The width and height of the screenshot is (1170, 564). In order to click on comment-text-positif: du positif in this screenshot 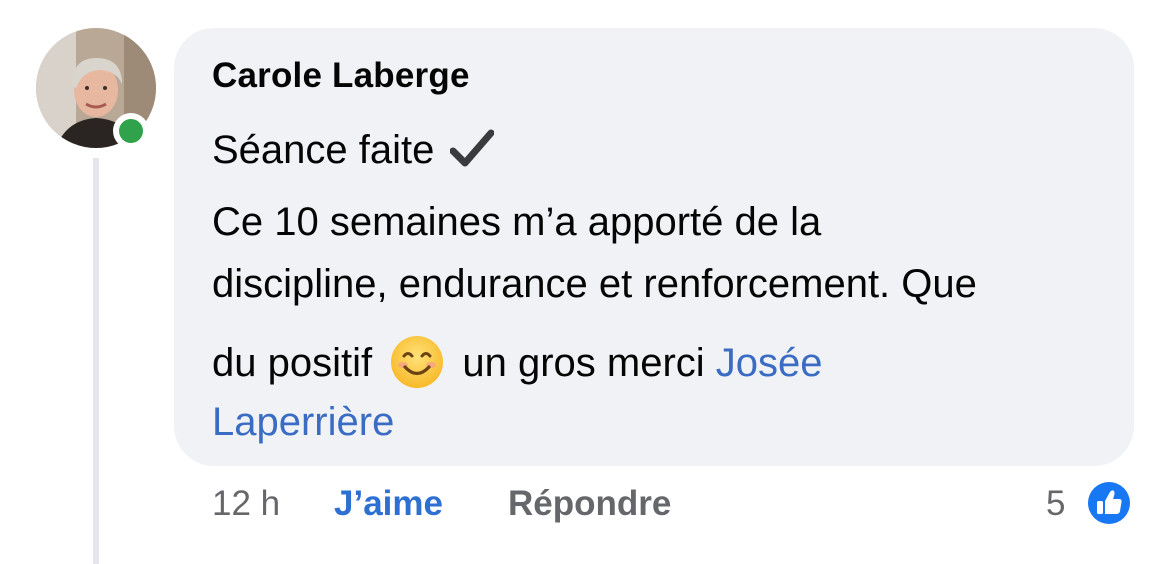, I will do `click(292, 363)`.